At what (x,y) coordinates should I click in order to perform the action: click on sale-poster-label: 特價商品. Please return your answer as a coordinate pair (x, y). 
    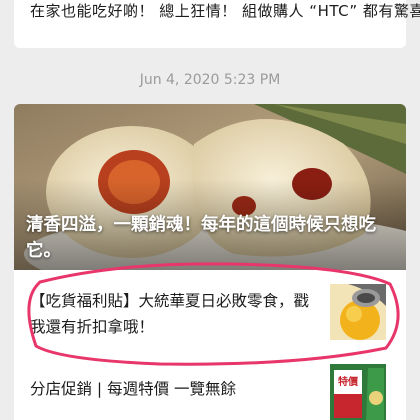
    Looking at the image, I should click on (348, 393).